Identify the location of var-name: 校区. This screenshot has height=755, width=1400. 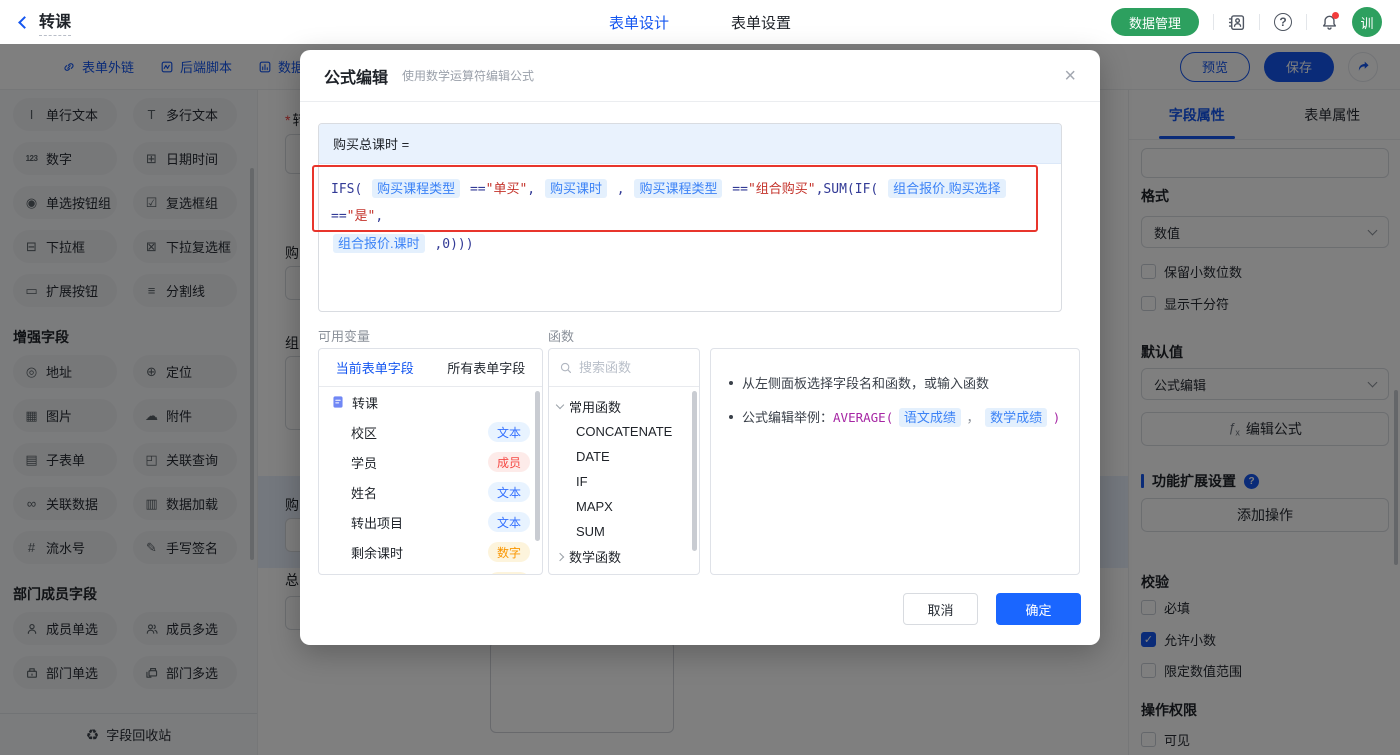
(364, 433).